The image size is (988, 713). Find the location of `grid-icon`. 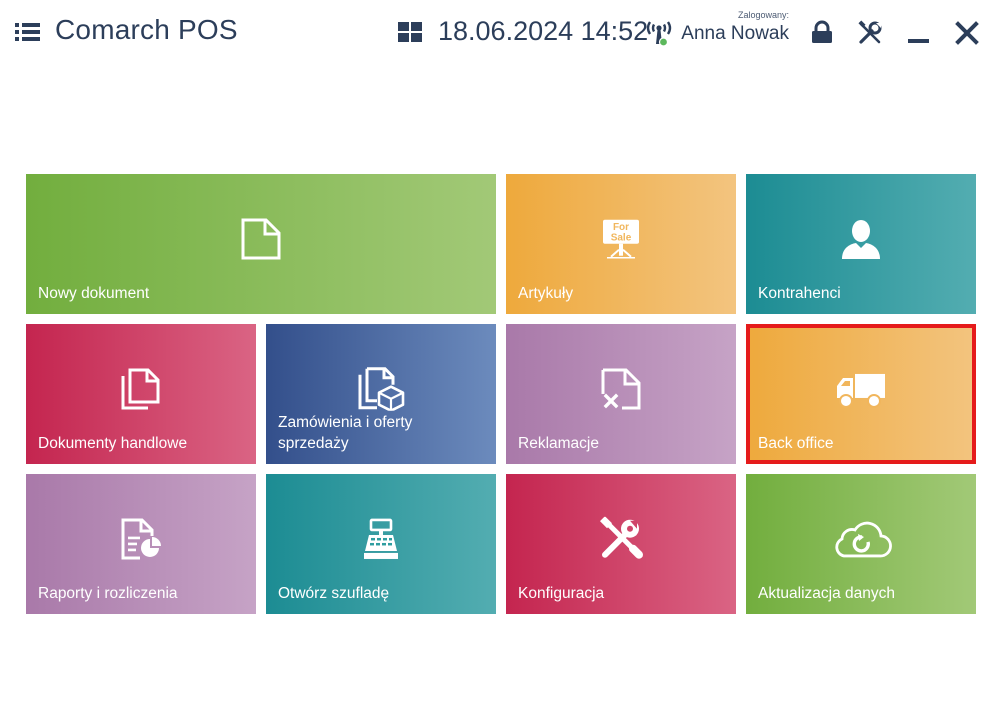

grid-icon is located at coordinates (410, 32).